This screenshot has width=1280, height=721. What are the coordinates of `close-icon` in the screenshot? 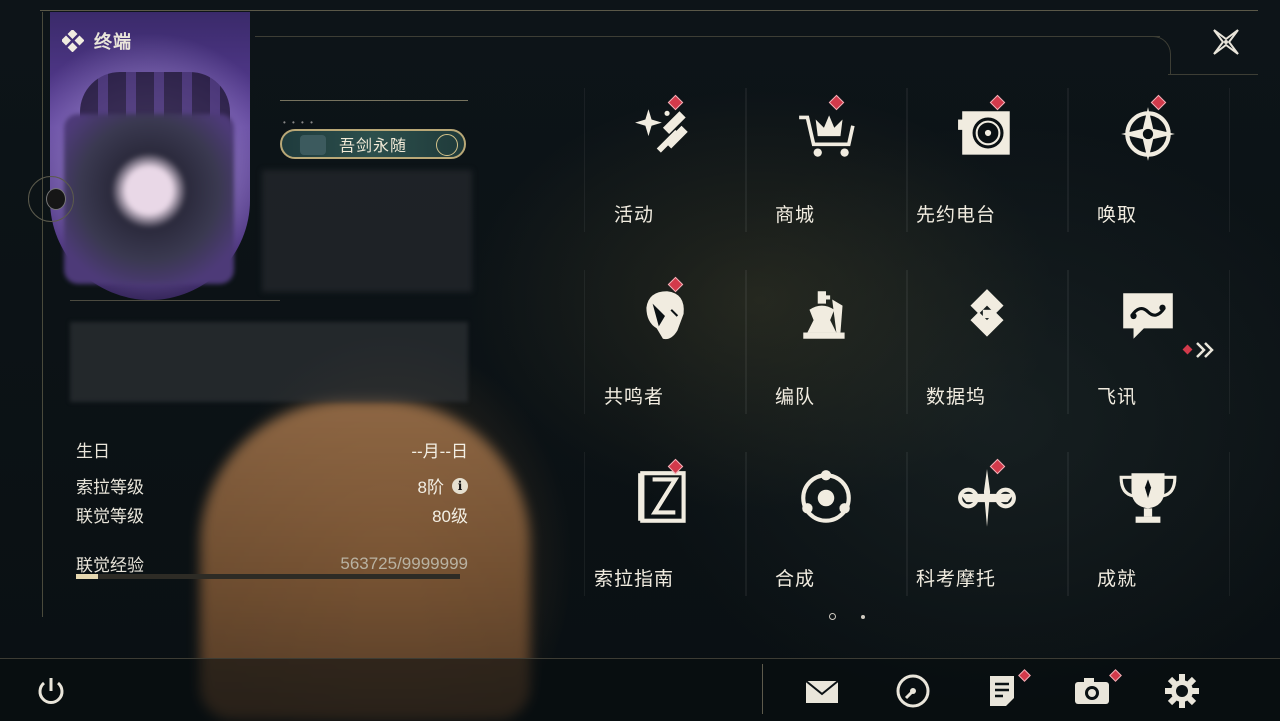 It's located at (1226, 42).